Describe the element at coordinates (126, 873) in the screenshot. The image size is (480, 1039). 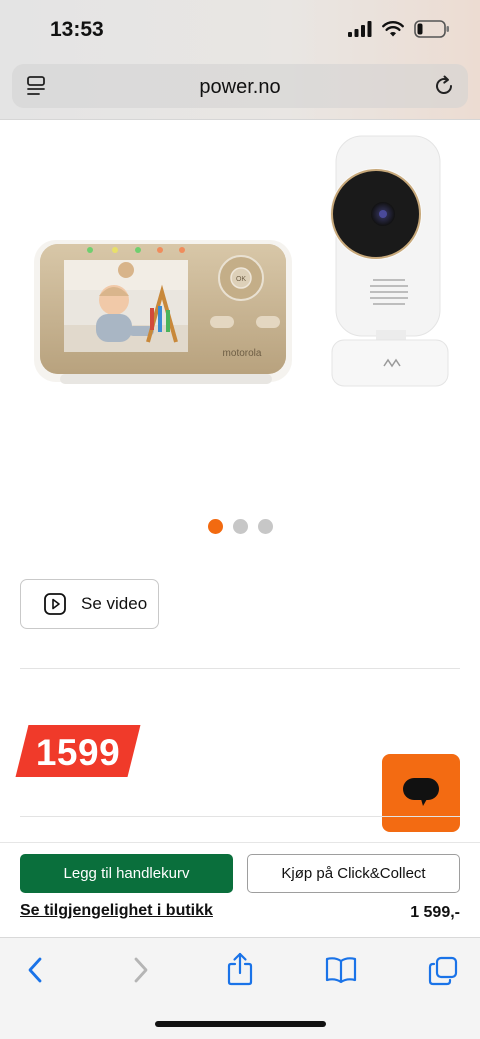
I see `add-to-cart-button: Legg til handlekurv` at that location.